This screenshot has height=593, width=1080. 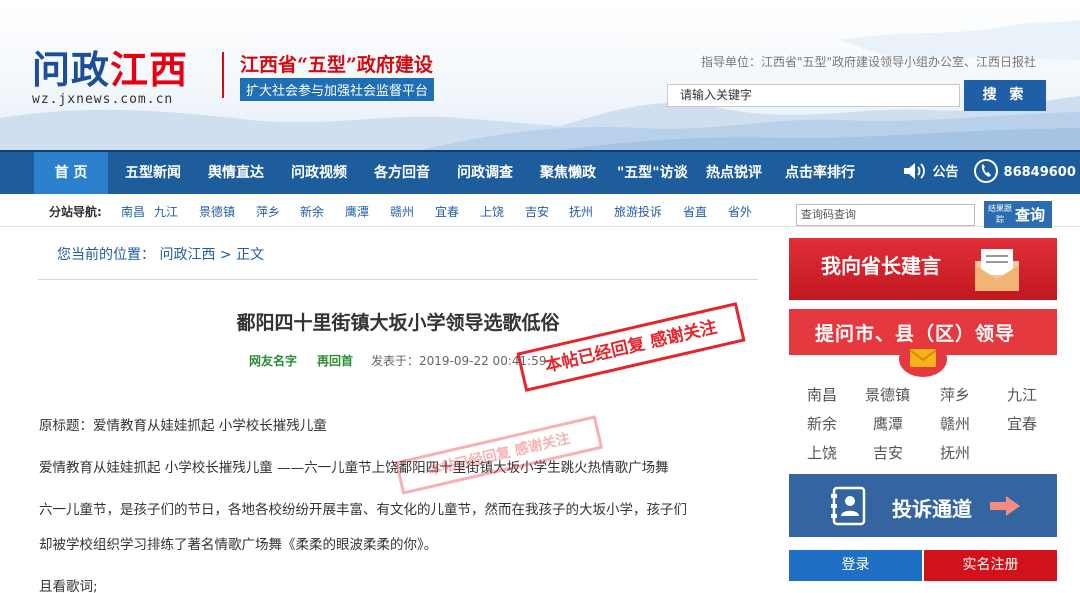 What do you see at coordinates (822, 394) in the screenshot?
I see `region-link: 南昌` at bounding box center [822, 394].